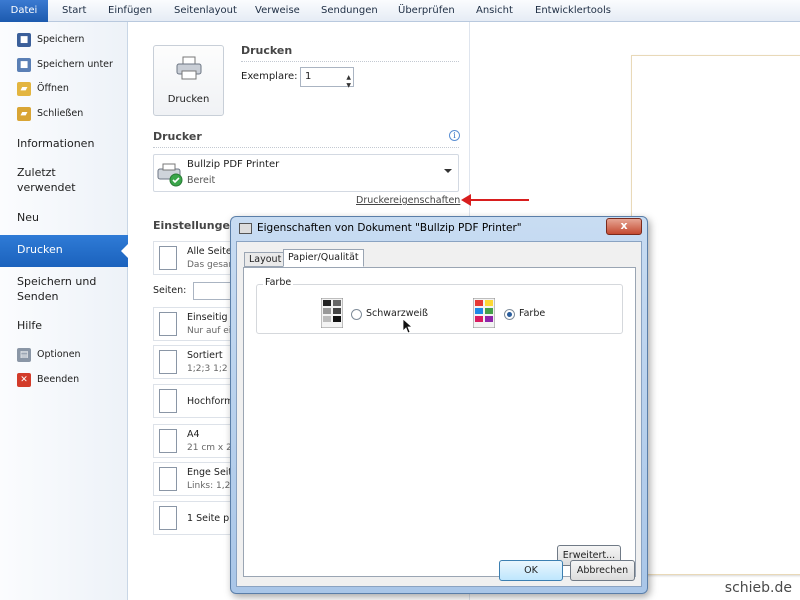 The image size is (800, 600). What do you see at coordinates (209, 486) in the screenshot?
I see `setting-subtitle: Links: 1,2` at bounding box center [209, 486].